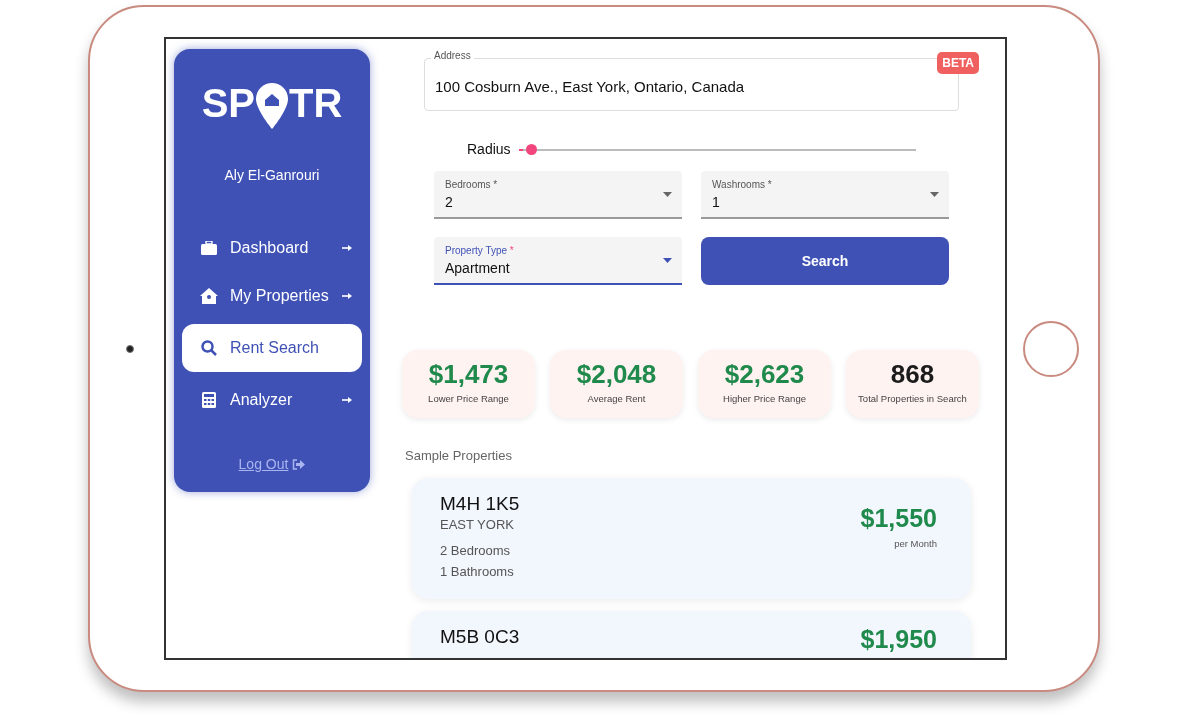 The image size is (1186, 719). I want to click on slider-thumb, so click(532, 149).